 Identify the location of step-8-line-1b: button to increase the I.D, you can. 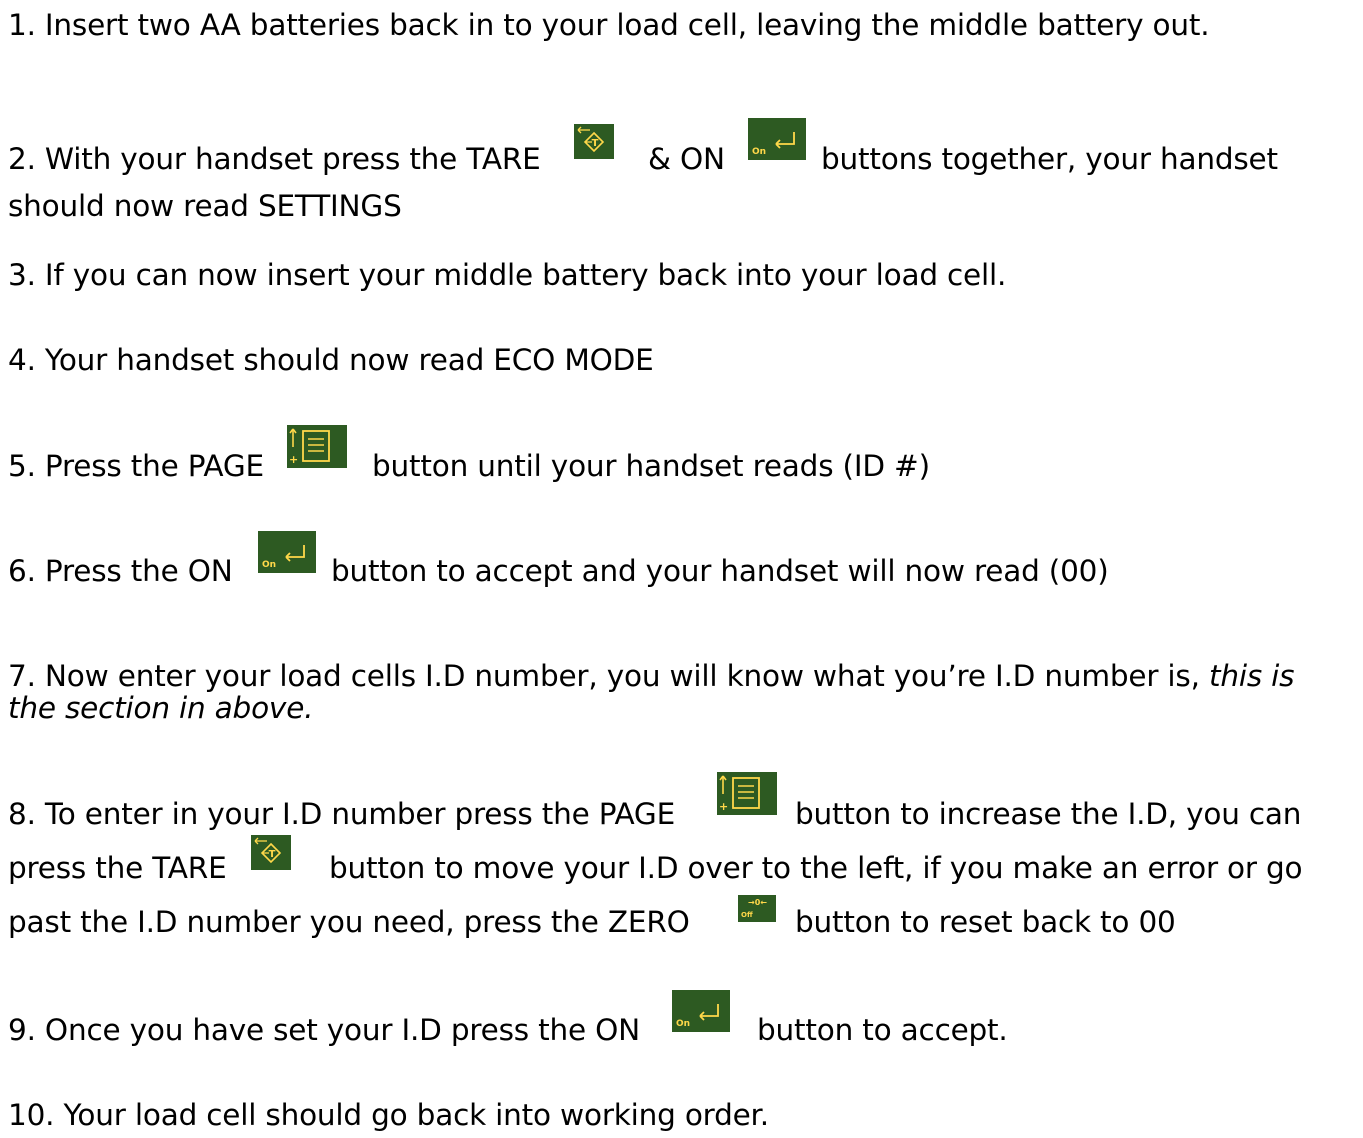
(1048, 814).